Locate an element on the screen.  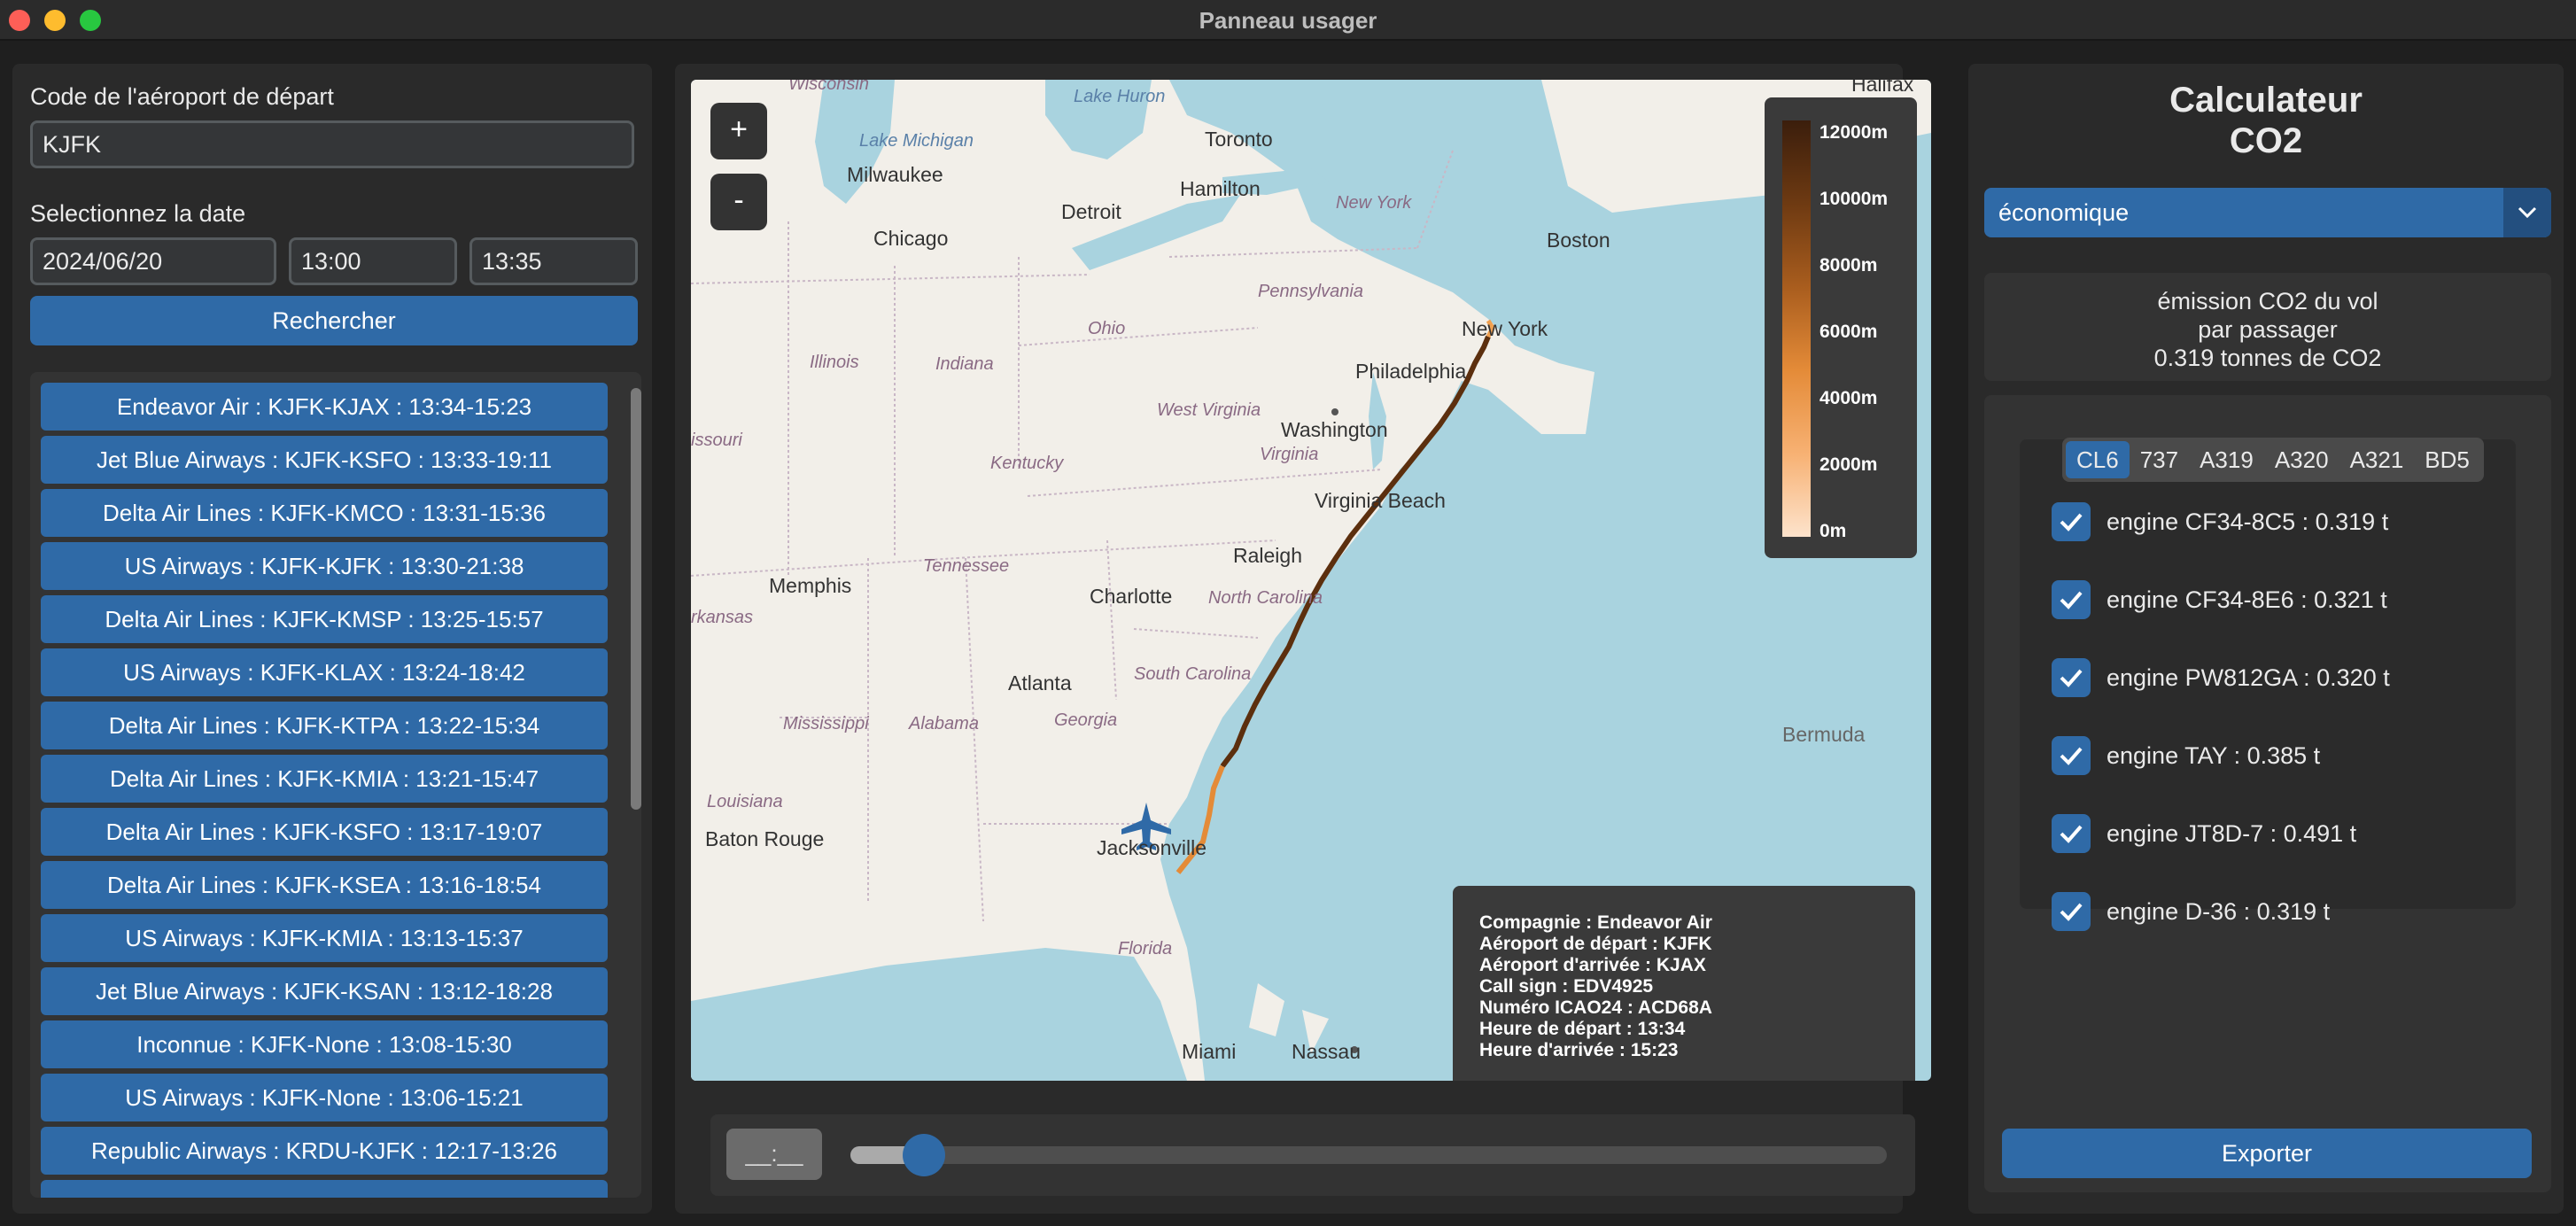
title-bar: Panneau usager is located at coordinates (1288, 20).